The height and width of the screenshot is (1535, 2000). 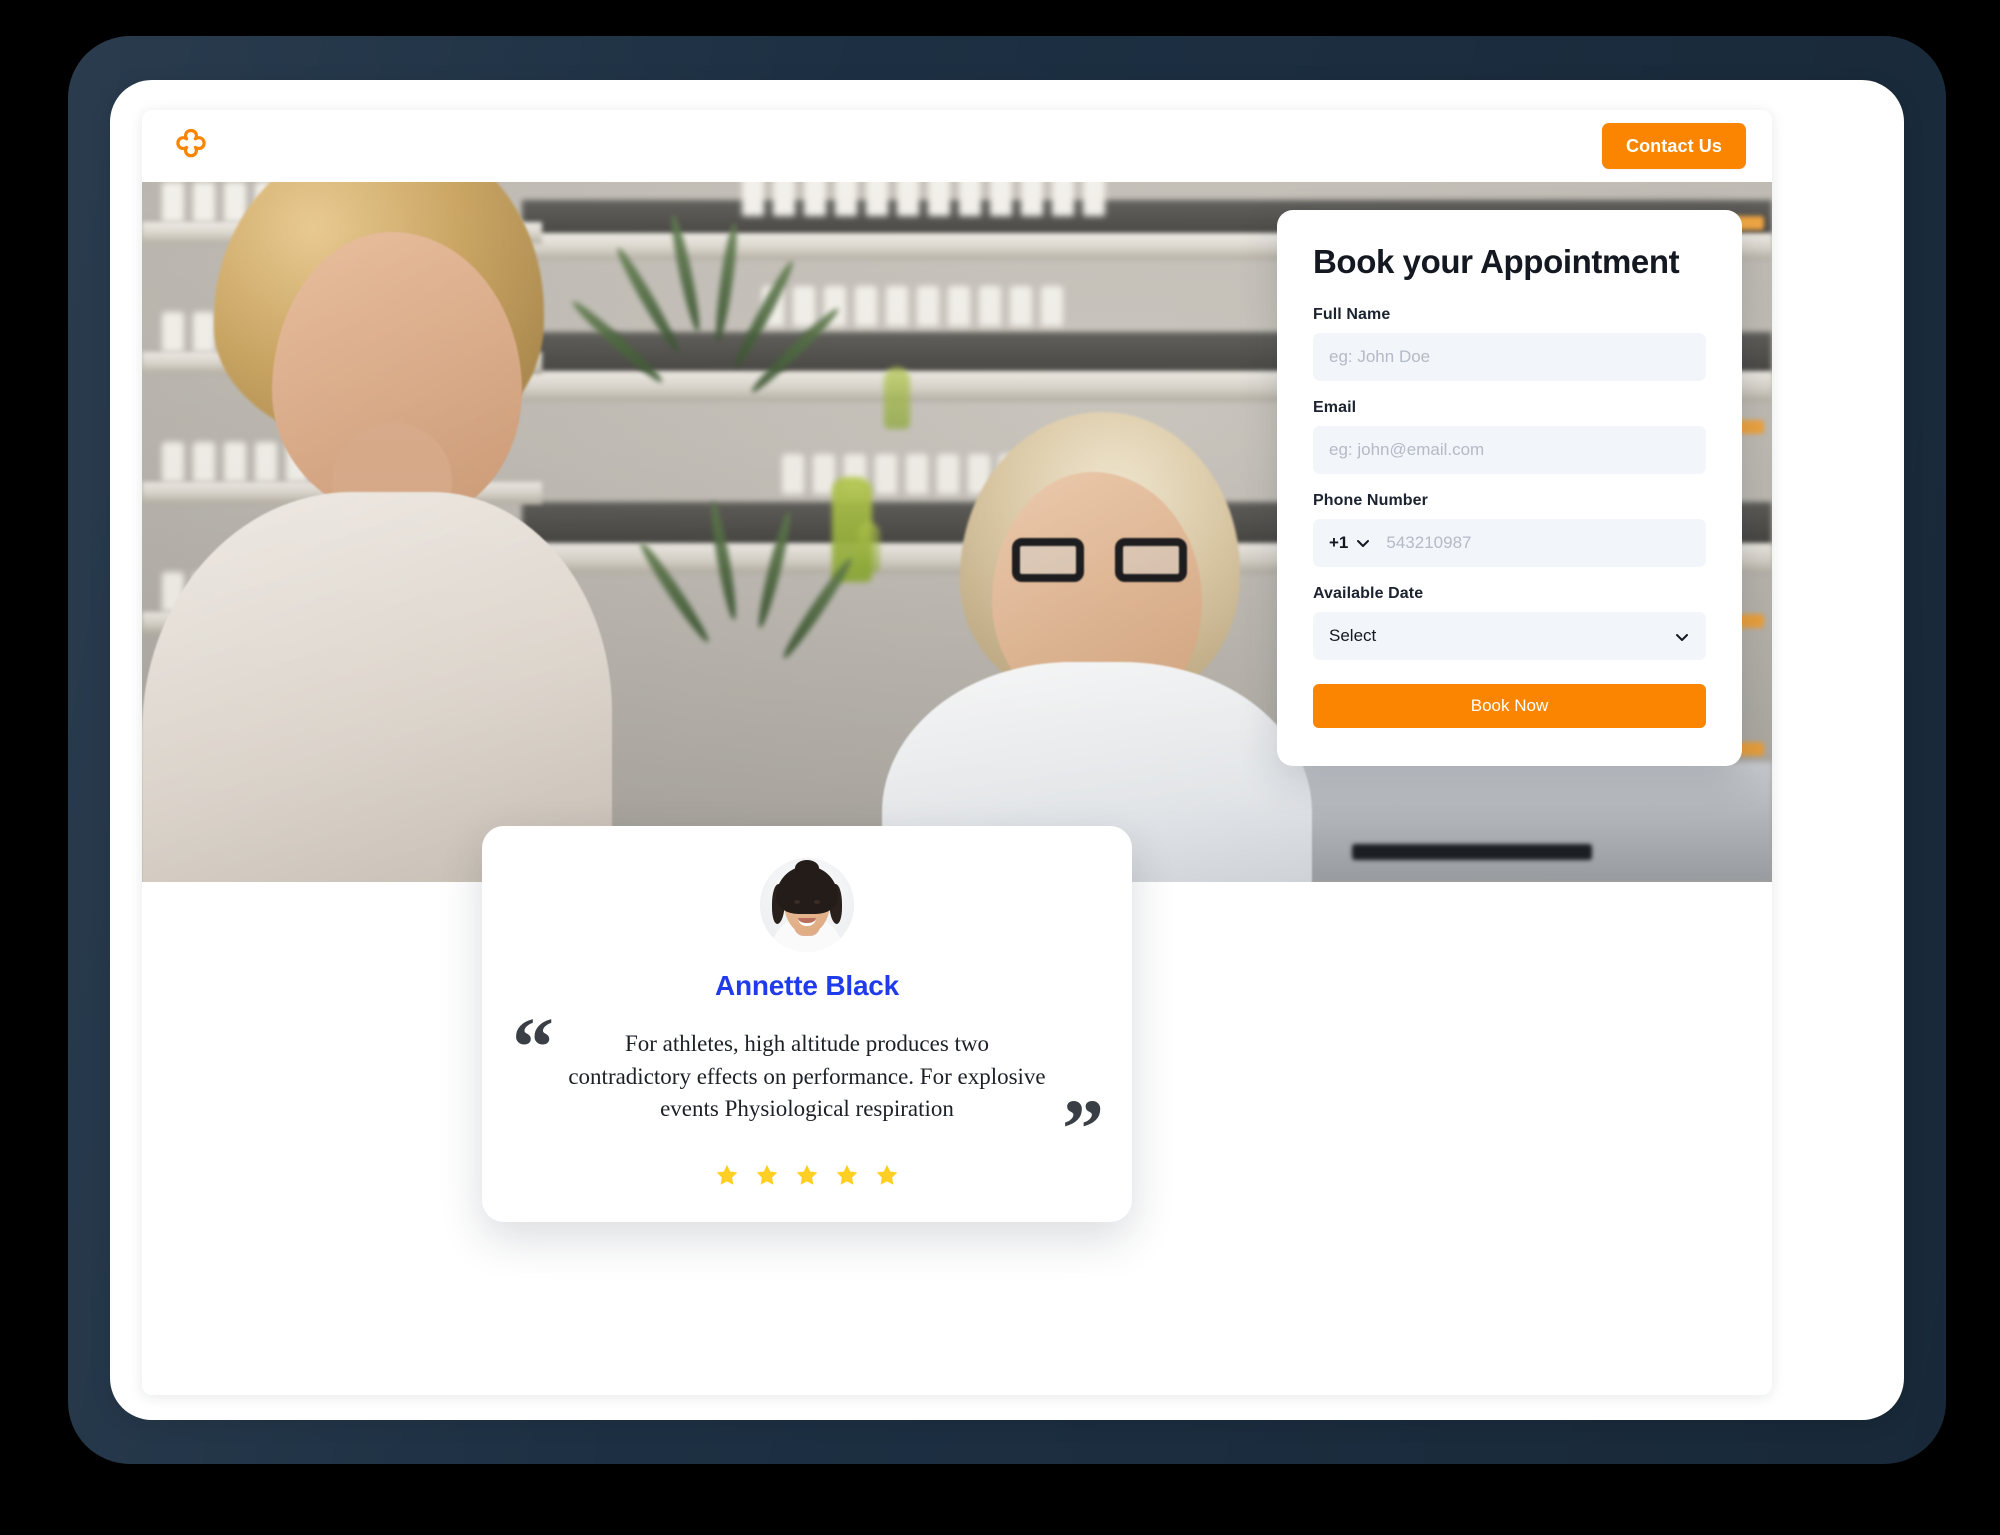 I want to click on field-full-name: Full Name, so click(x=1509, y=344).